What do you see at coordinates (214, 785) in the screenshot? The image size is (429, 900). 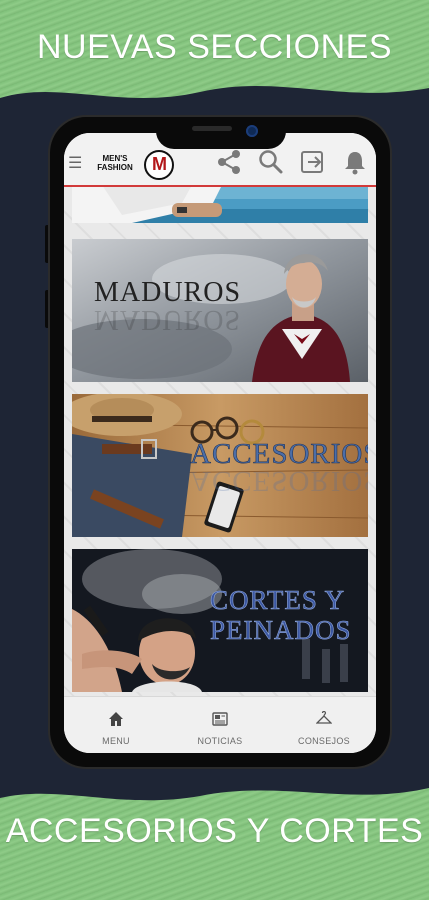 I see `bottom-wave-shape` at bounding box center [214, 785].